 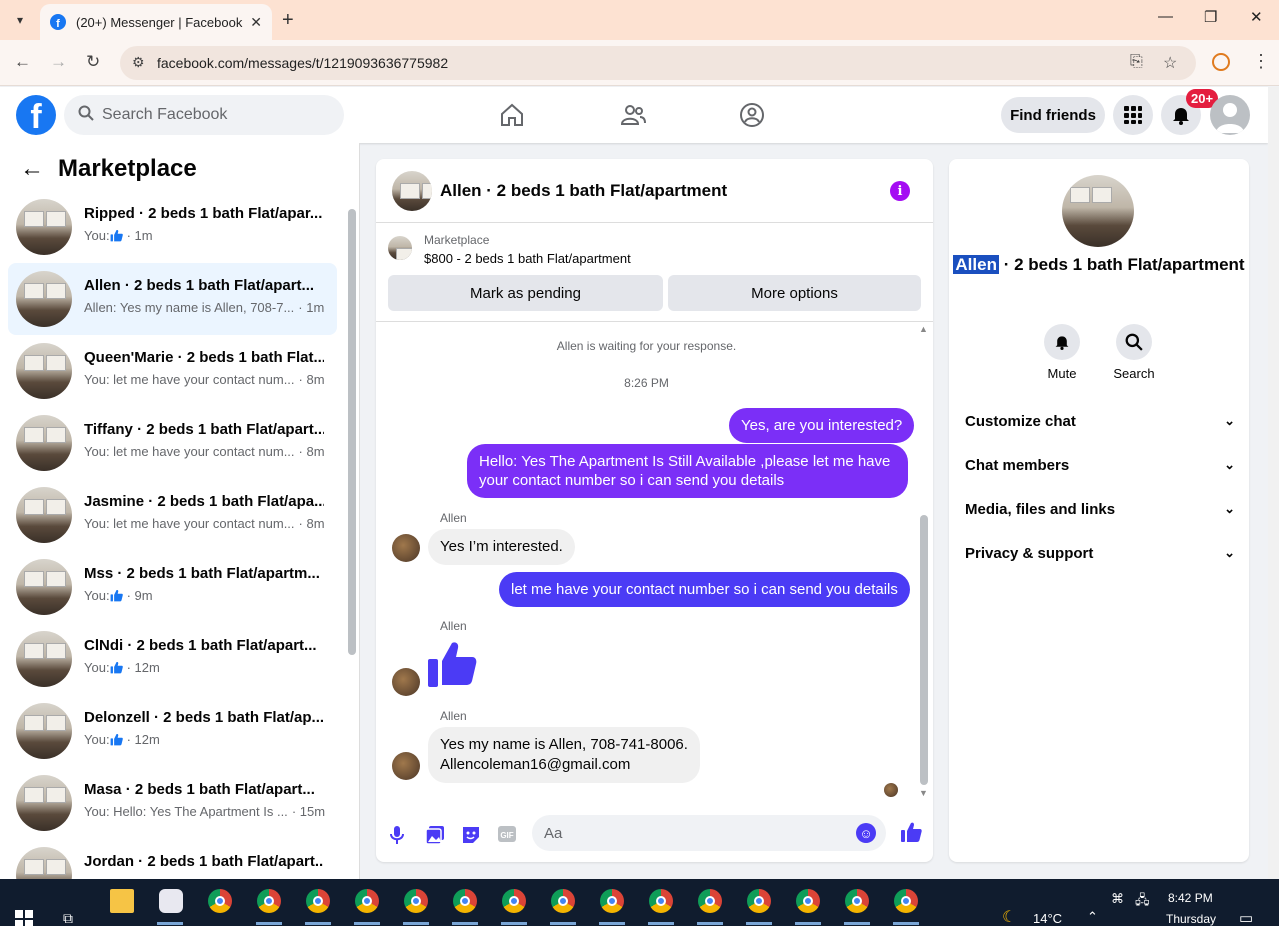 What do you see at coordinates (1133, 115) in the screenshot?
I see `menu-grid-icon` at bounding box center [1133, 115].